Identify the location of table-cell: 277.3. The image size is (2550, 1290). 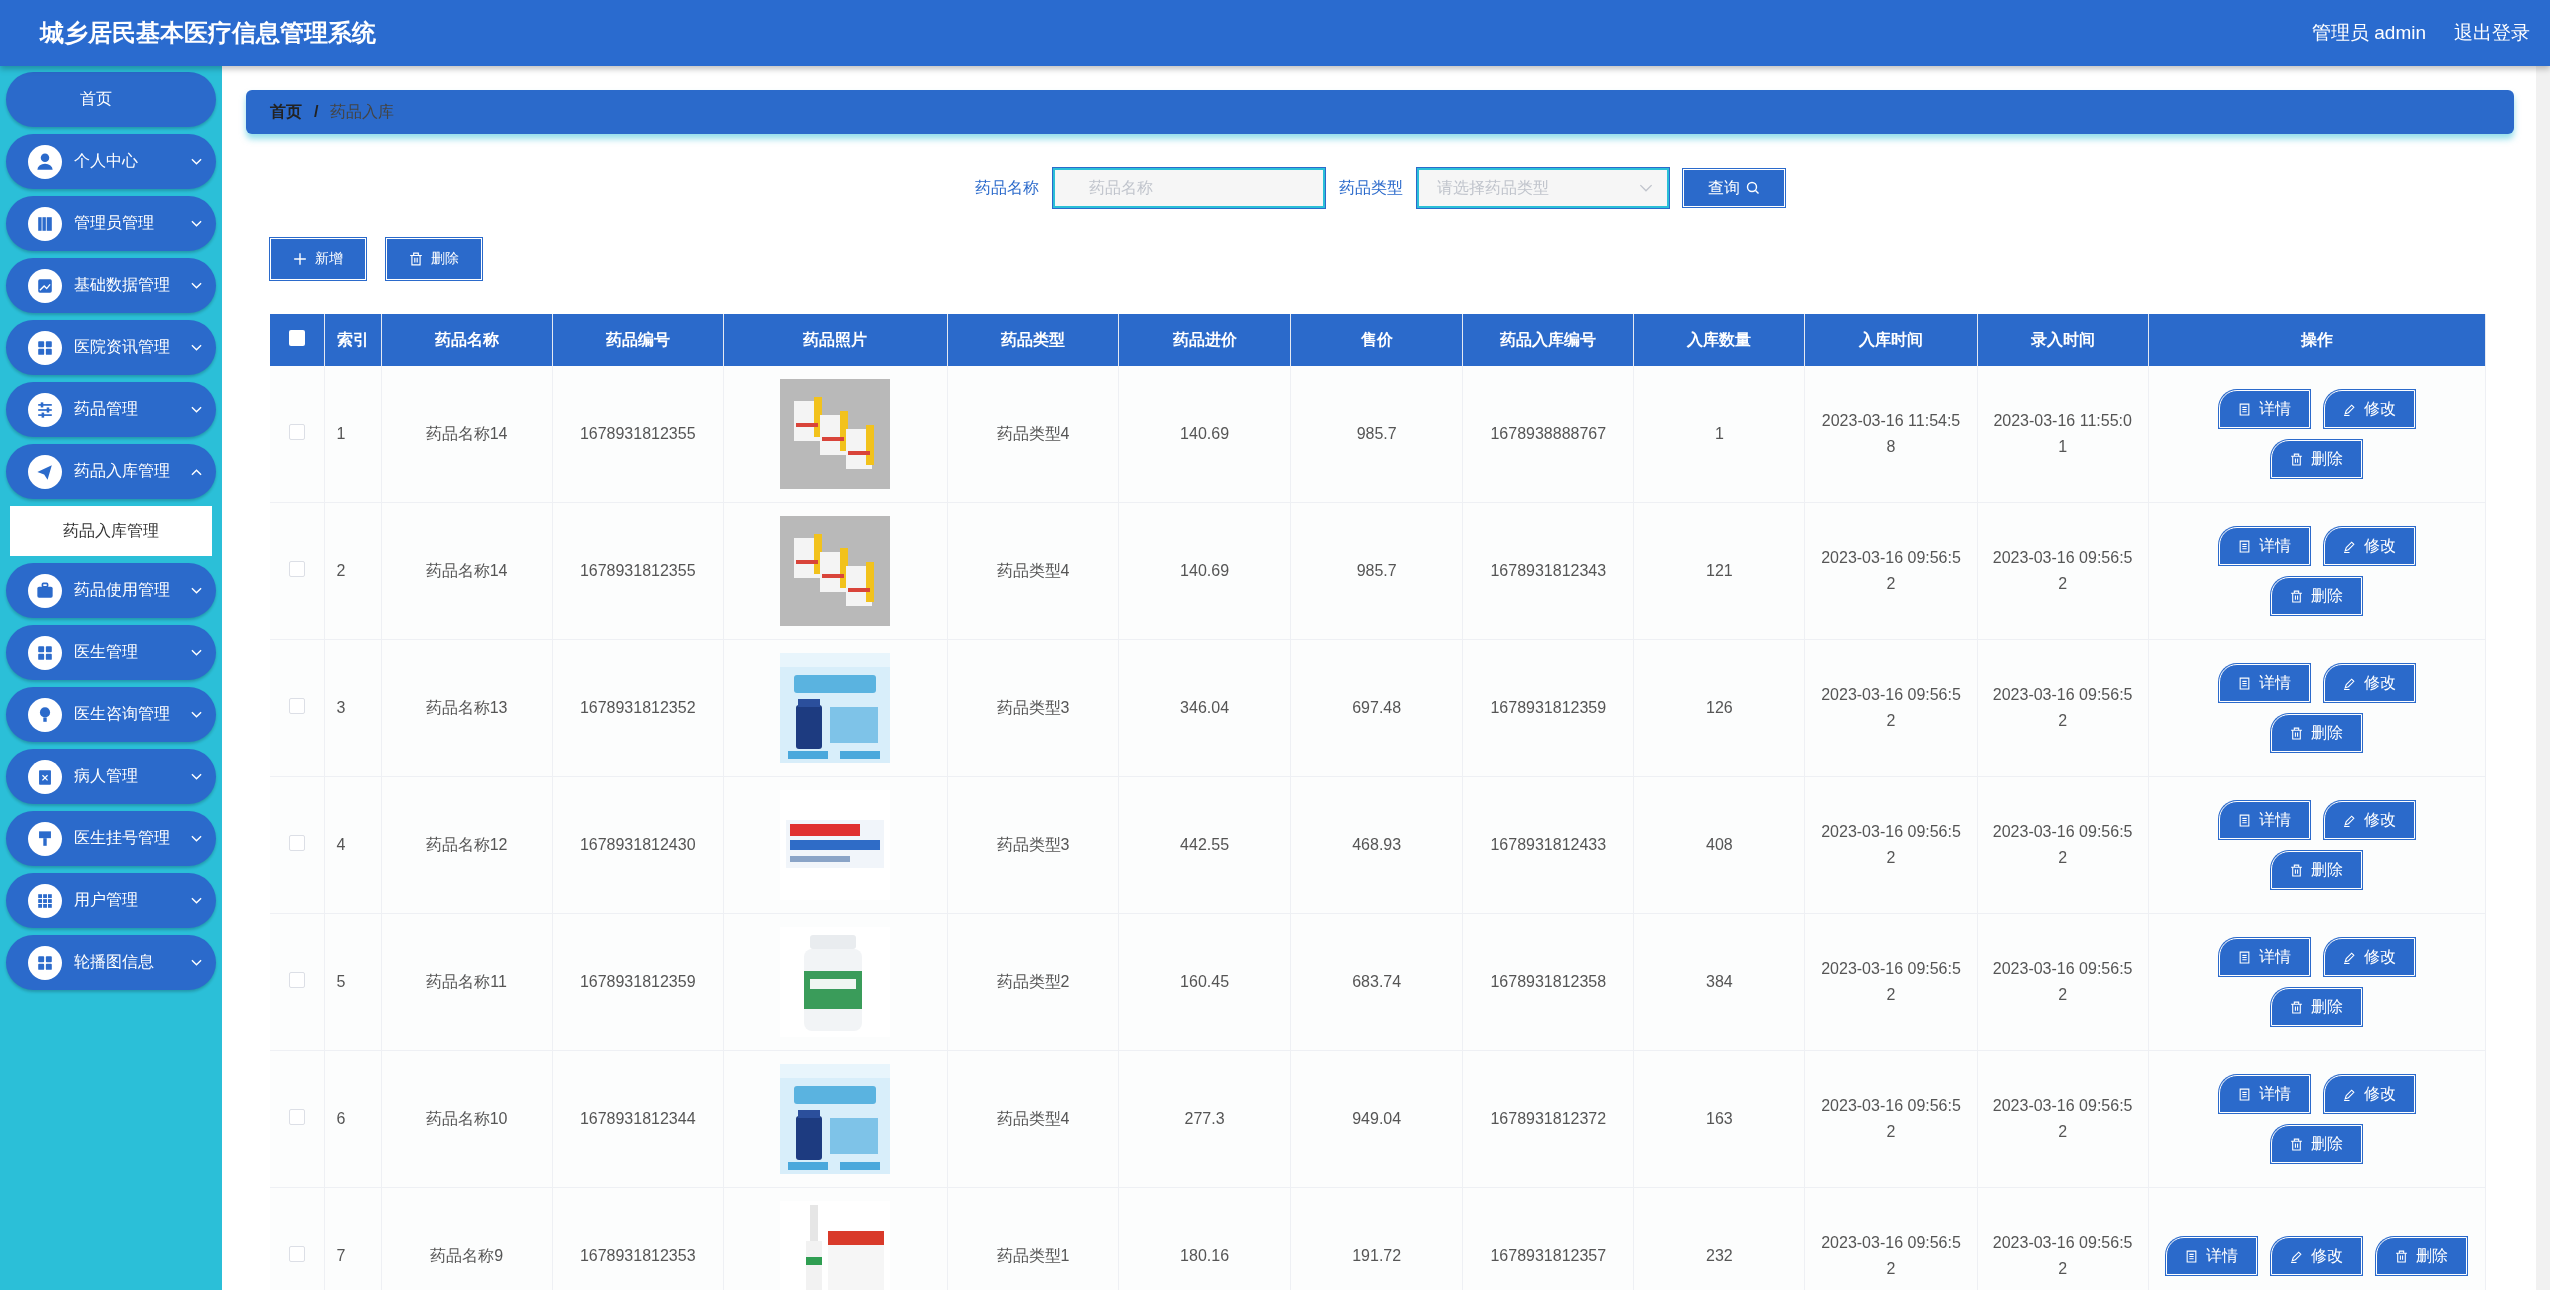
(1204, 1119).